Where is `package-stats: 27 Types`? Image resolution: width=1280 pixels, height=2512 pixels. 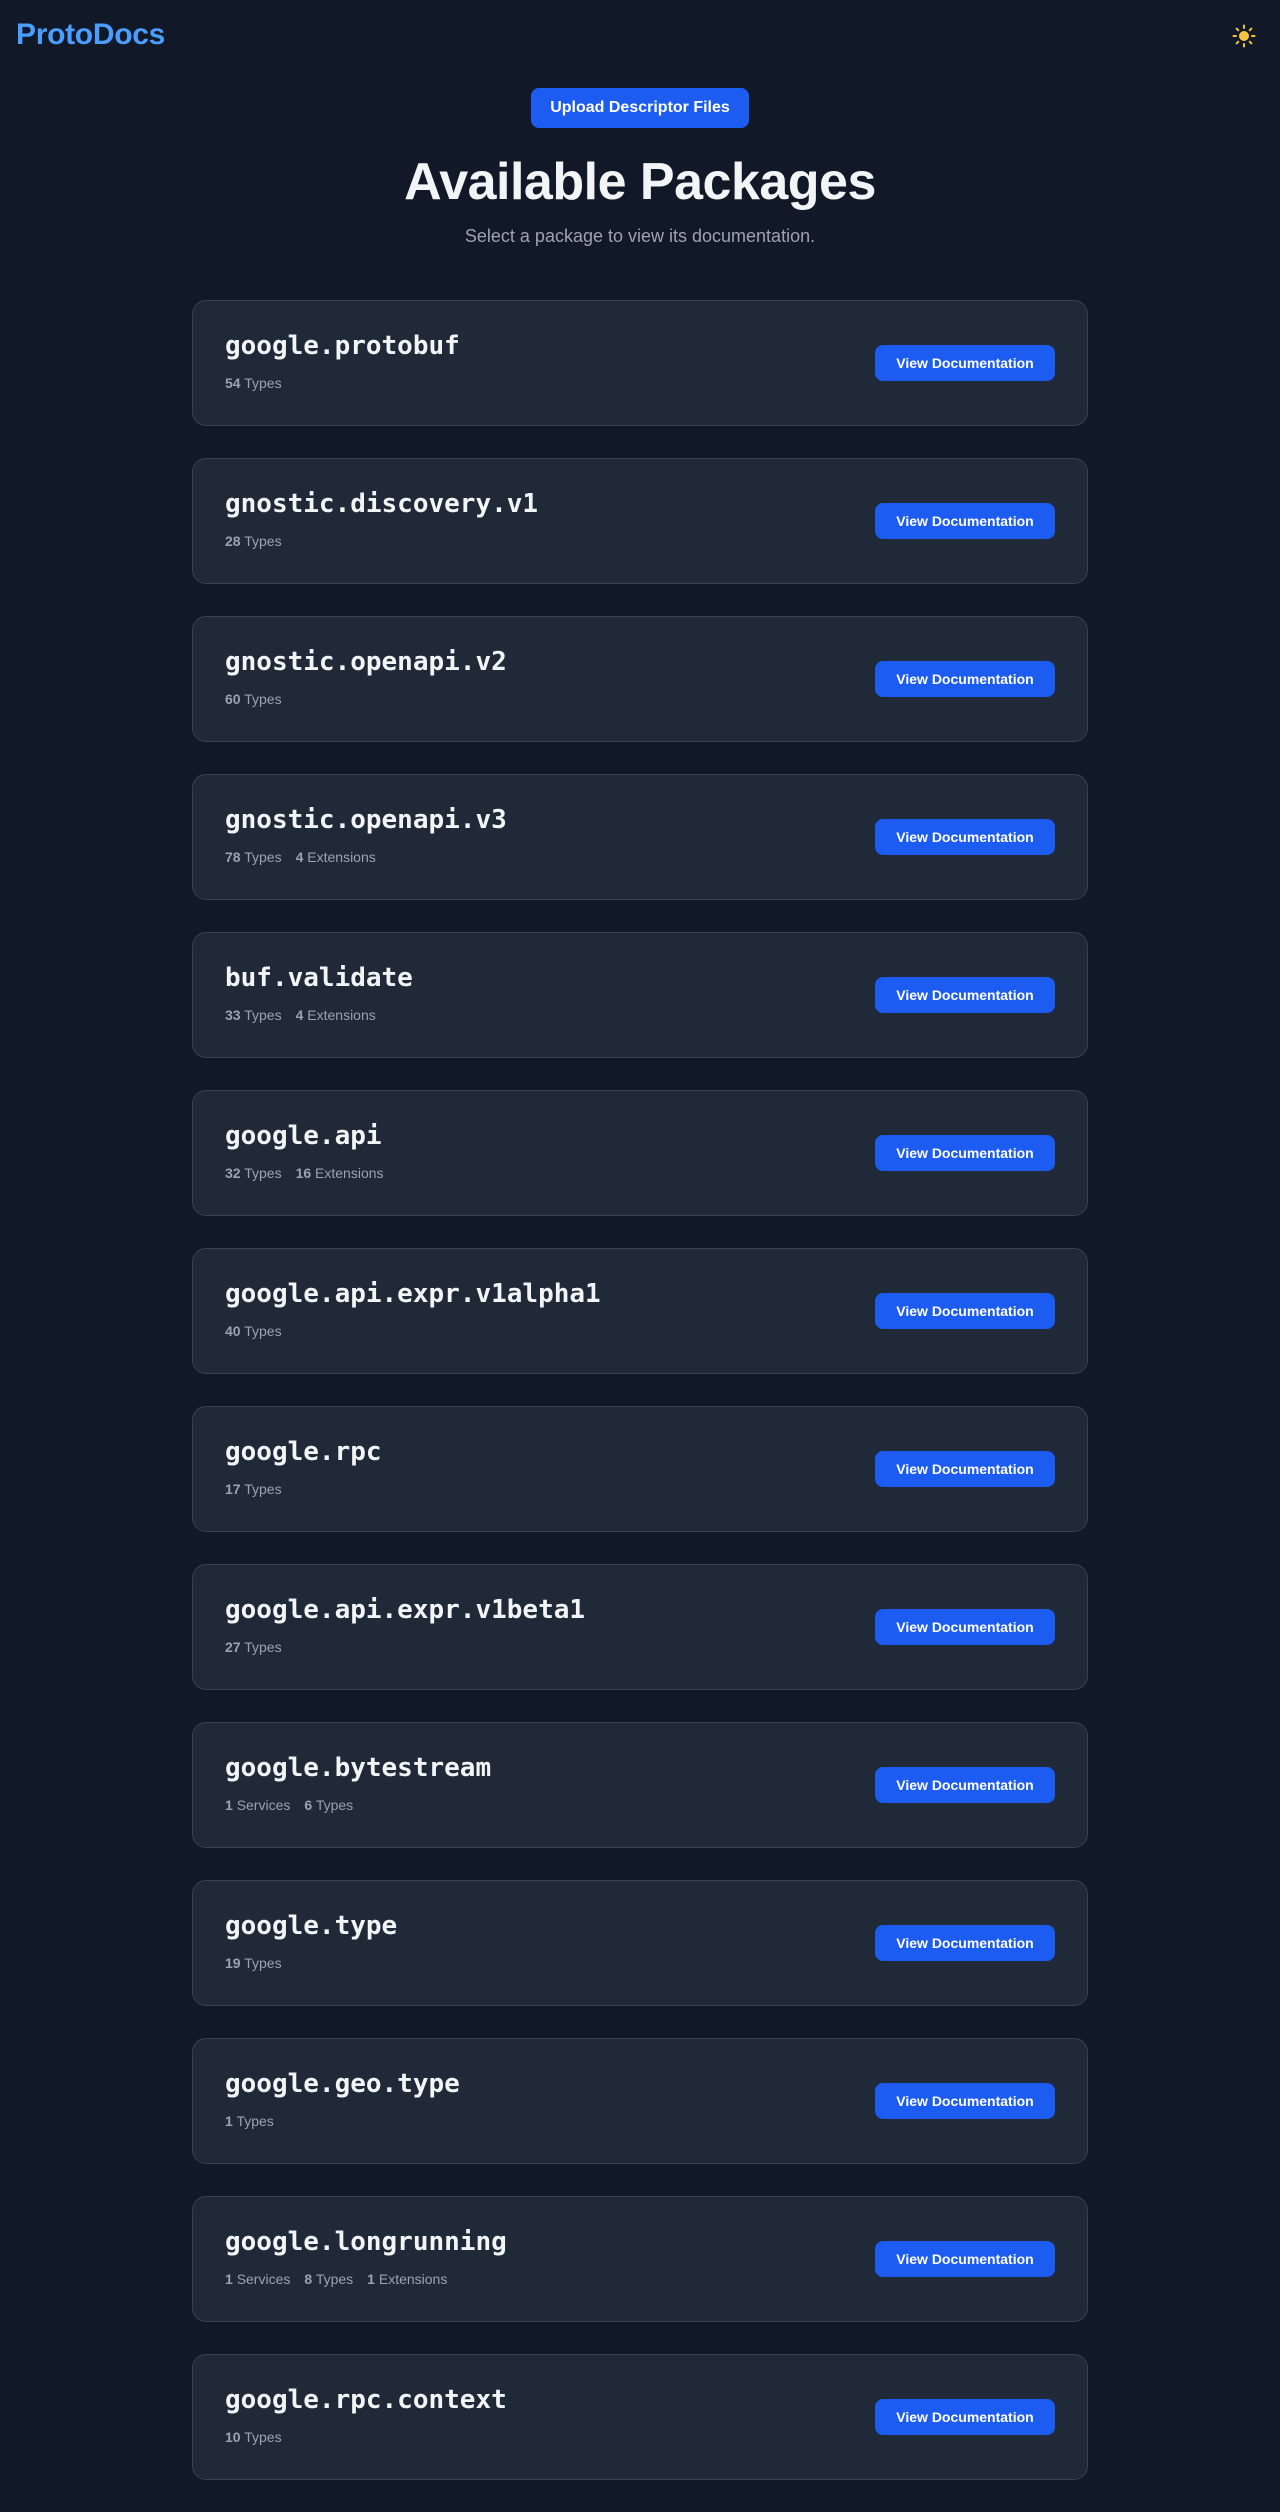
package-stats: 27 Types is located at coordinates (260, 1647).